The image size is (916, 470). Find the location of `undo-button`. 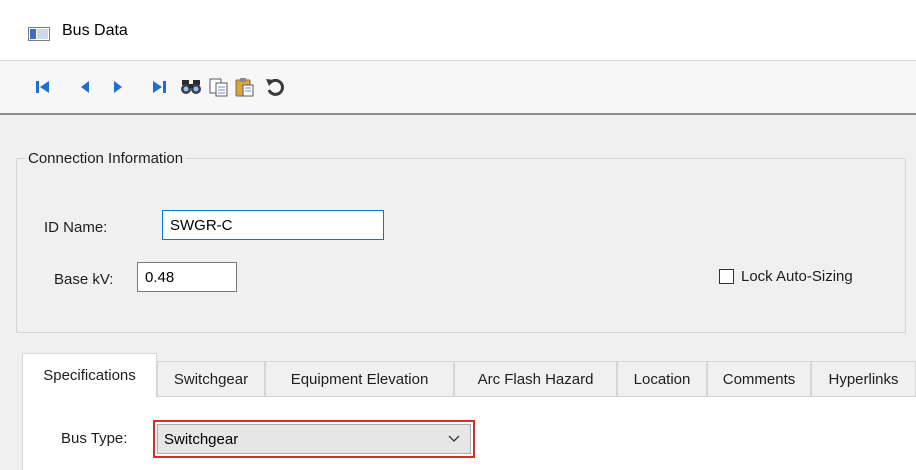

undo-button is located at coordinates (275, 87).